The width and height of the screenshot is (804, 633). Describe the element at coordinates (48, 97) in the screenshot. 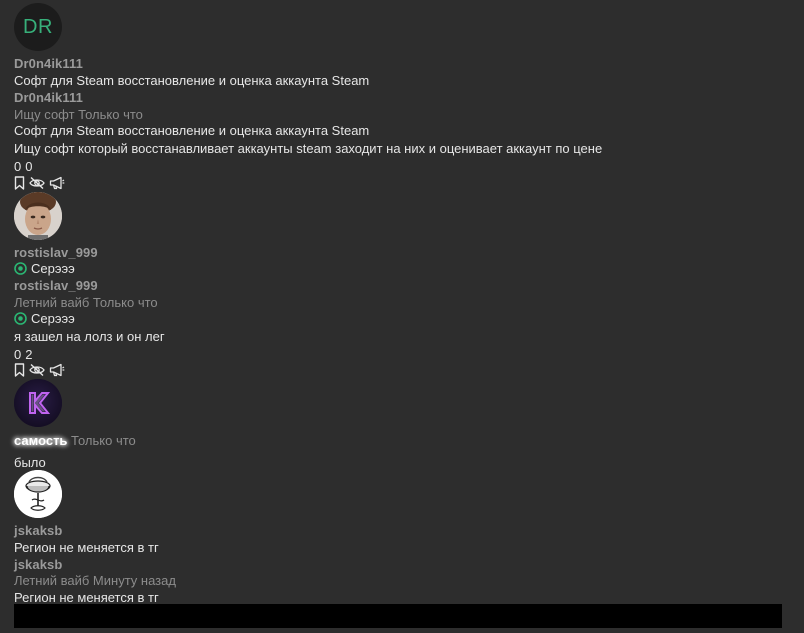

I see `last-author-name: Dr0n4ik111` at that location.